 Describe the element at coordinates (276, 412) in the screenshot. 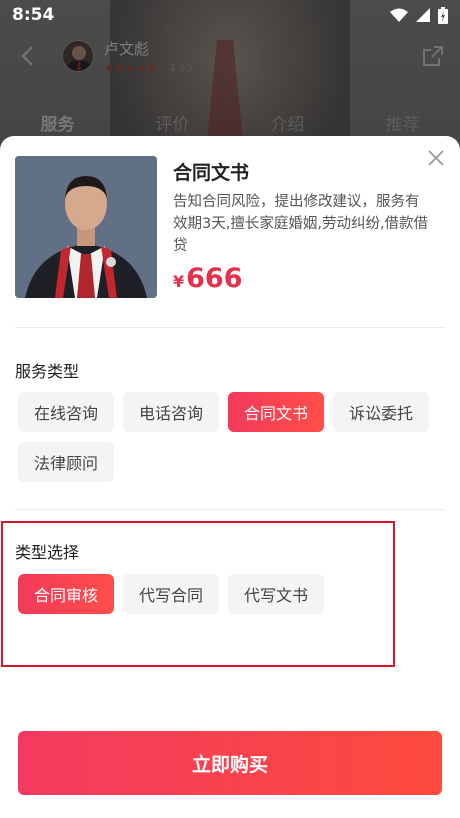

I see `service-option-contract: 合同文书` at that location.